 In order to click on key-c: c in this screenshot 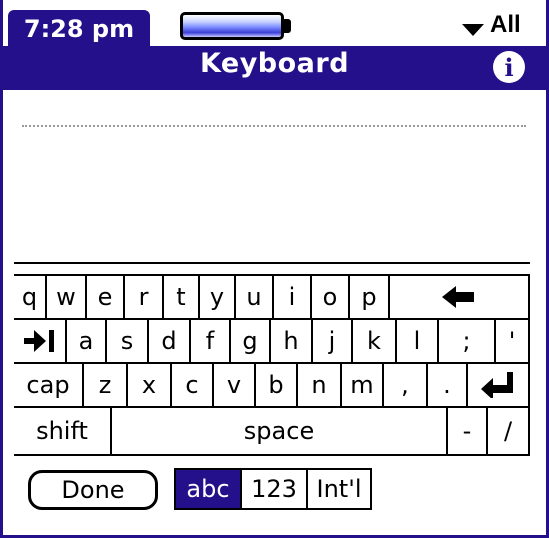, I will do `click(193, 385)`.